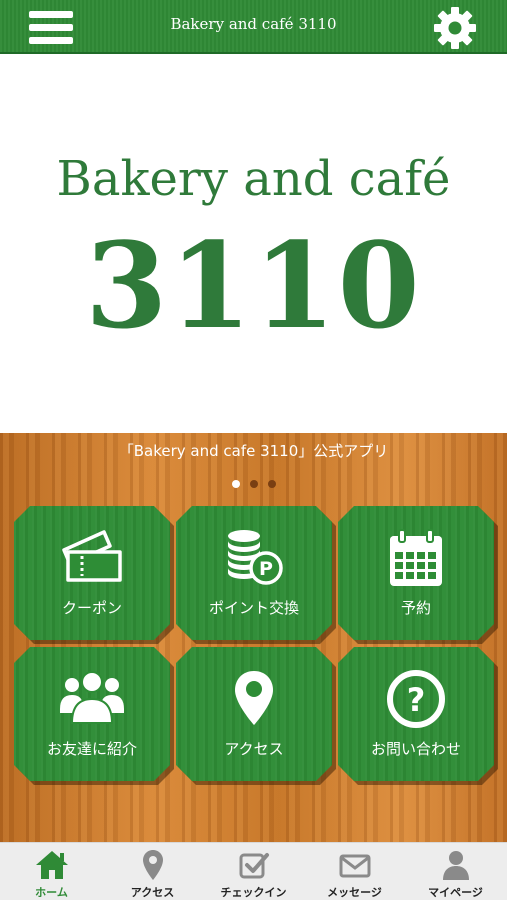 The height and width of the screenshot is (900, 507). I want to click on tile-label-coupon: クーポン, so click(91, 608).